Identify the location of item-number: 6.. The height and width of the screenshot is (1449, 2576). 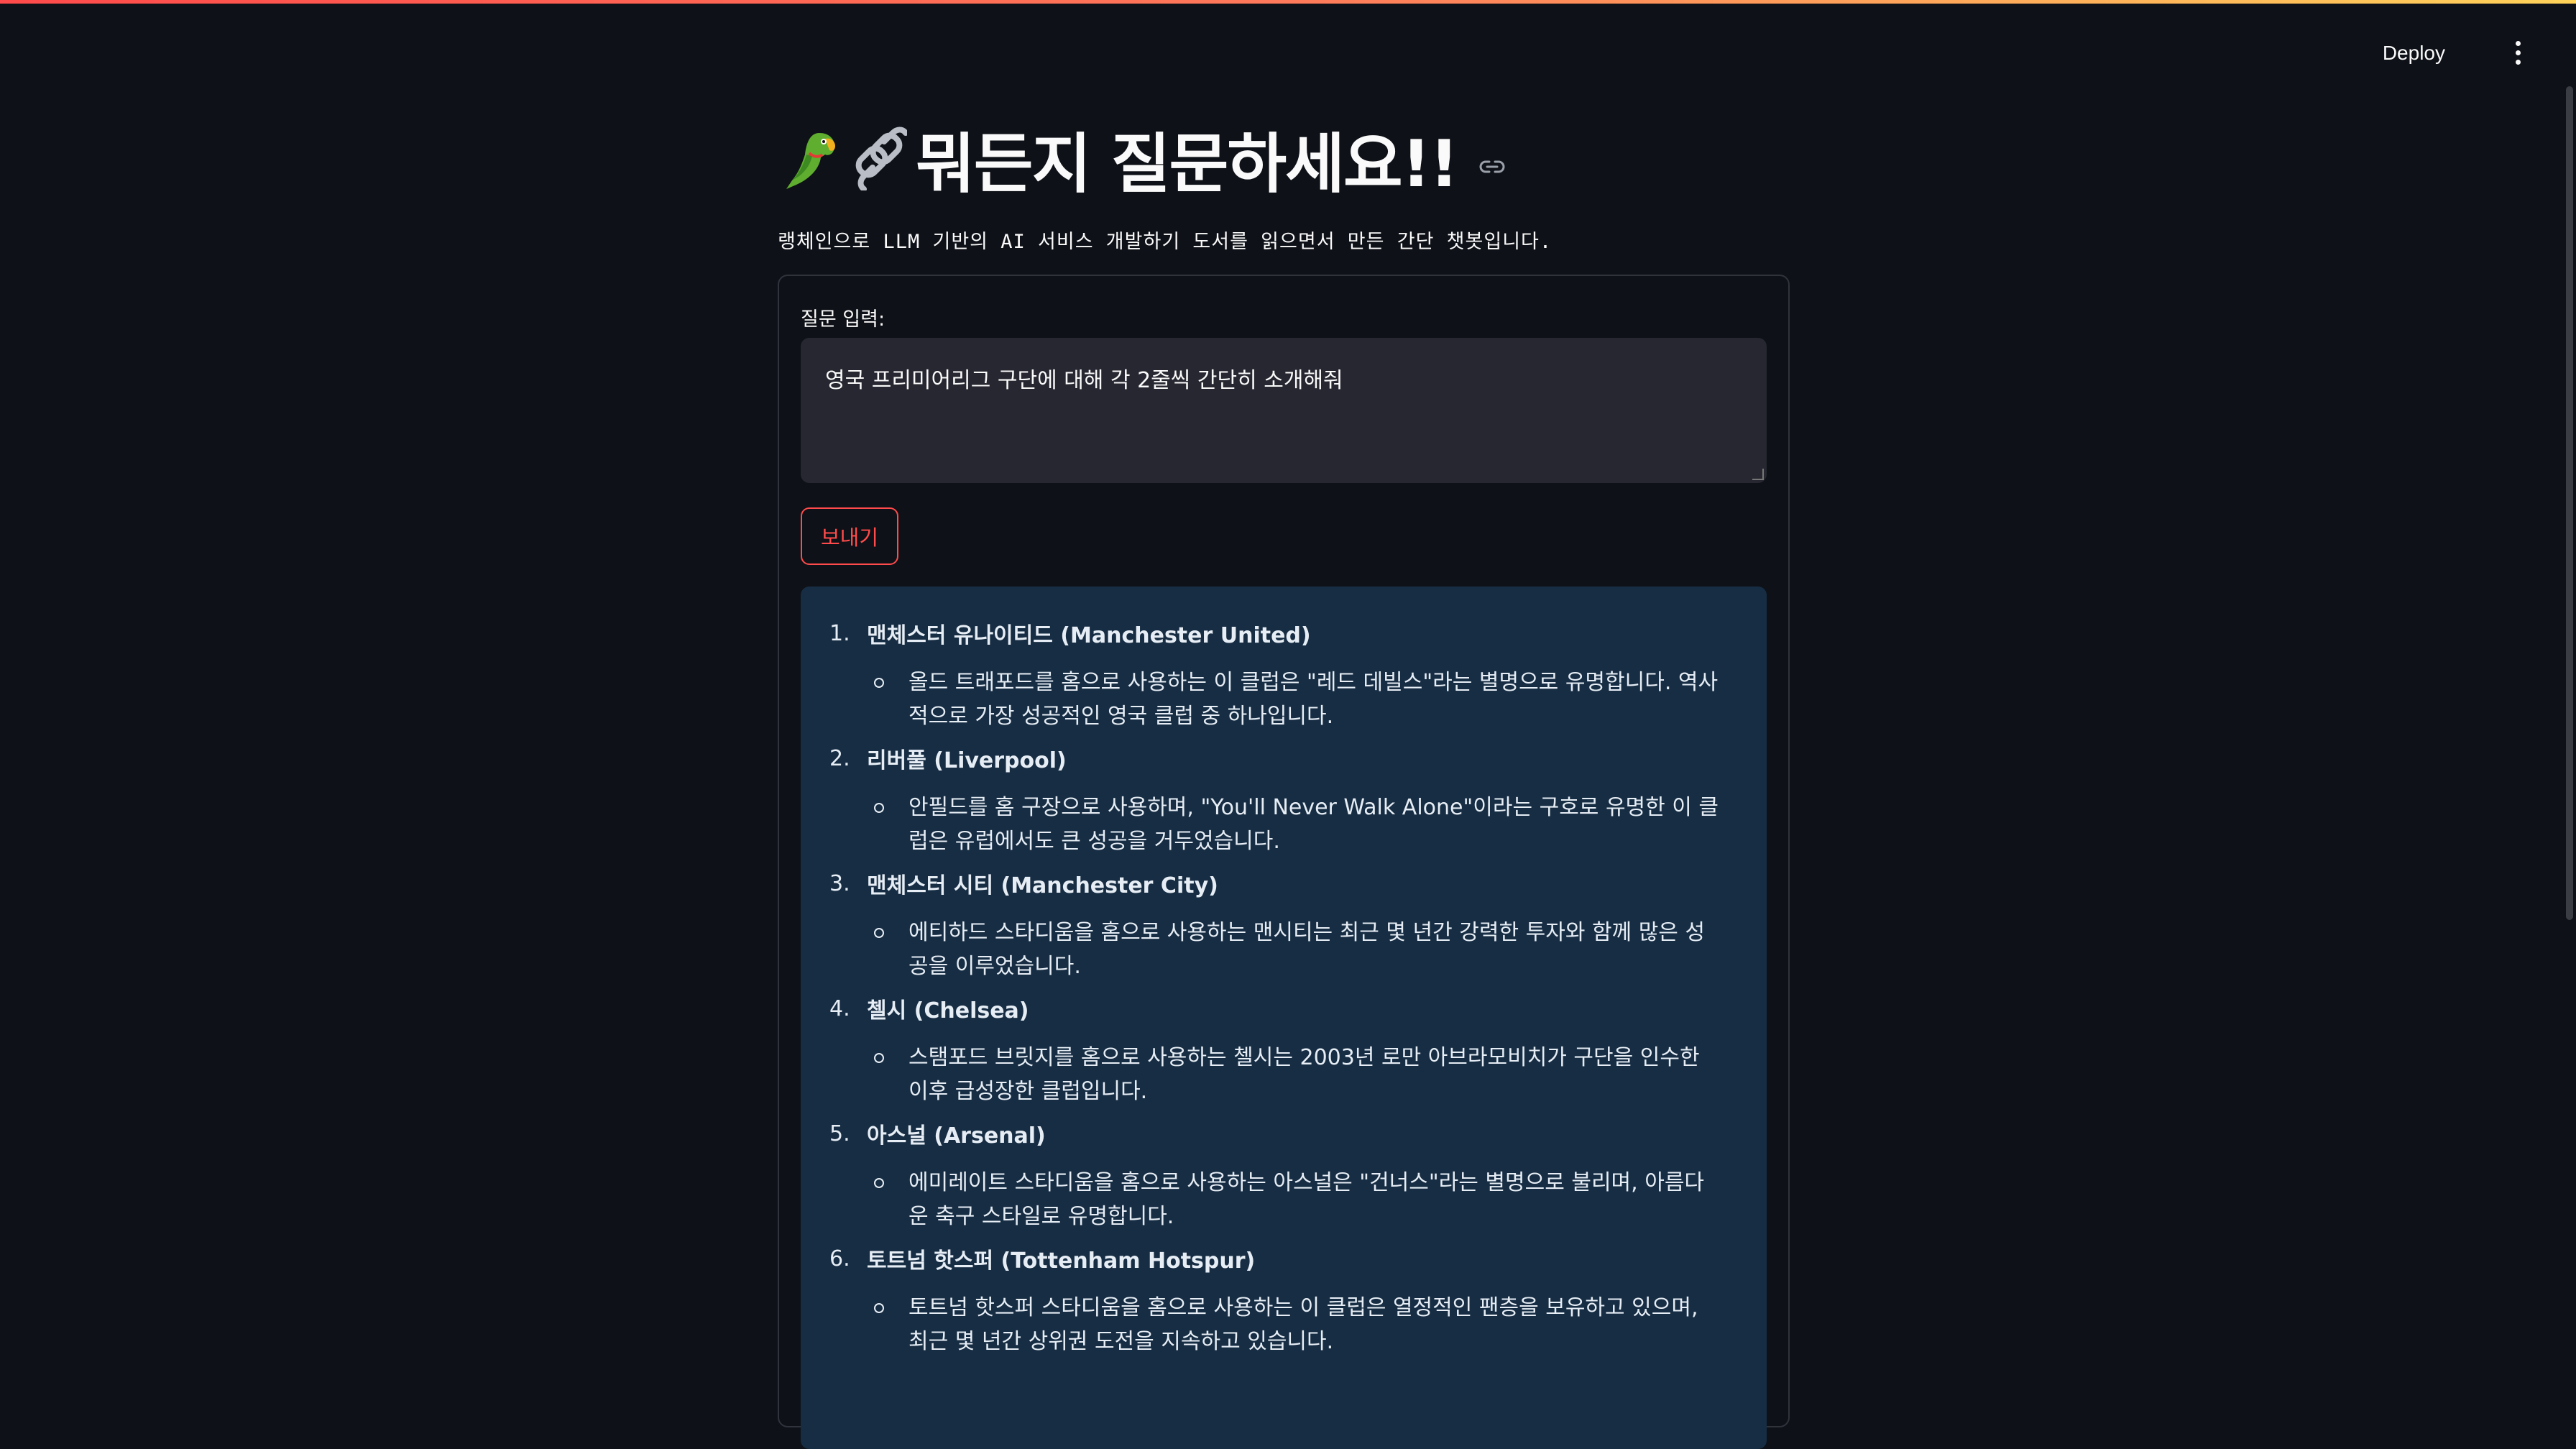
(839, 1258).